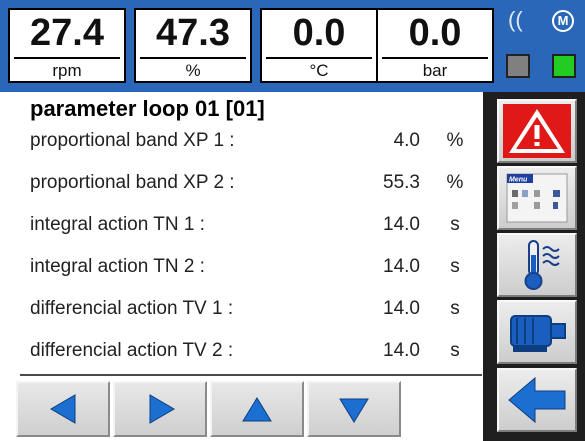 The width and height of the screenshot is (585, 441). I want to click on parameter-value: 4.0, so click(407, 141).